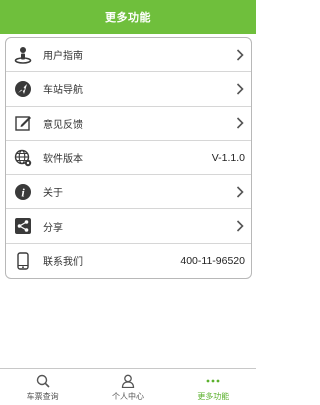 This screenshot has width=320, height=405. I want to click on share-icon, so click(23, 226).